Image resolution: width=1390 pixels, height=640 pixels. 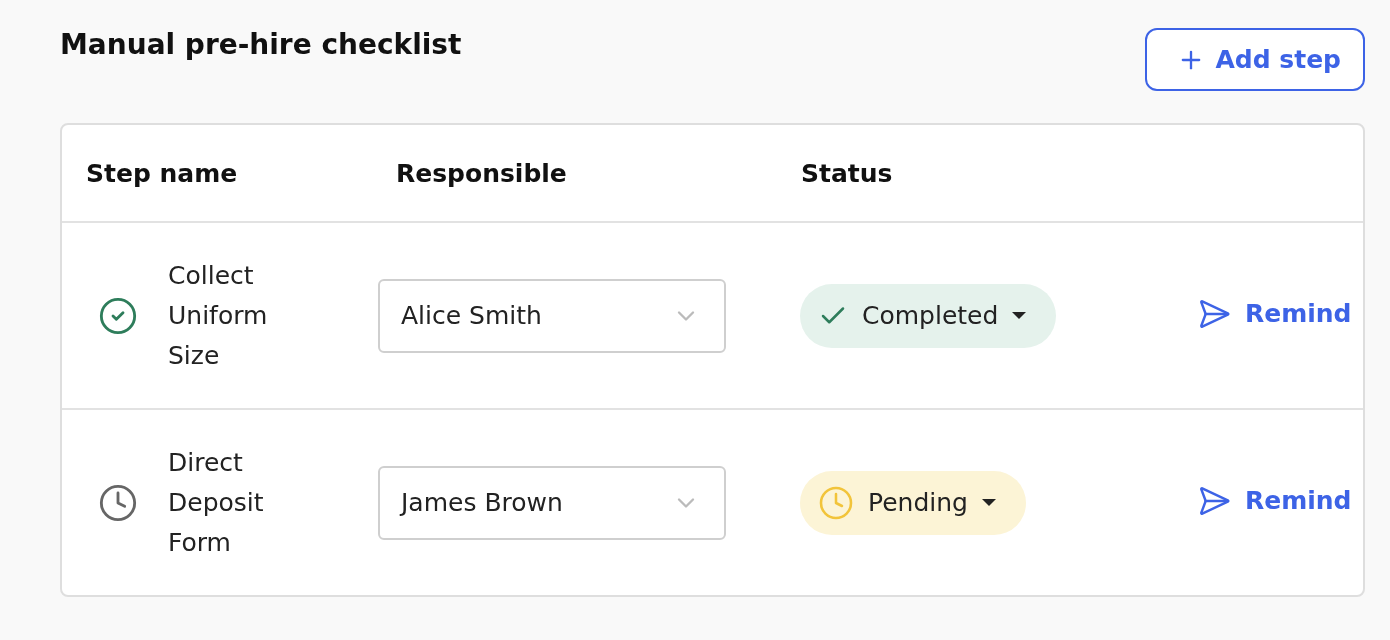 What do you see at coordinates (552, 315) in the screenshot?
I see `responsible-dropdown: Alice Smith` at bounding box center [552, 315].